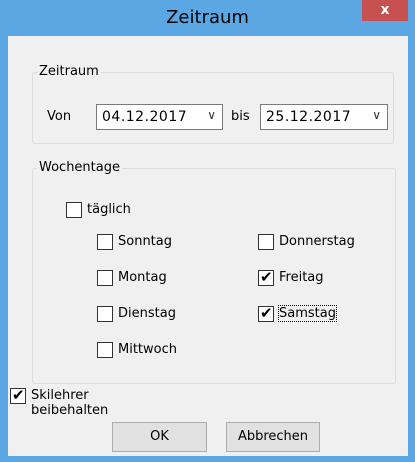  Describe the element at coordinates (70, 403) in the screenshot. I see `keep-instructor-label: Skilehrer beibehalten` at that location.